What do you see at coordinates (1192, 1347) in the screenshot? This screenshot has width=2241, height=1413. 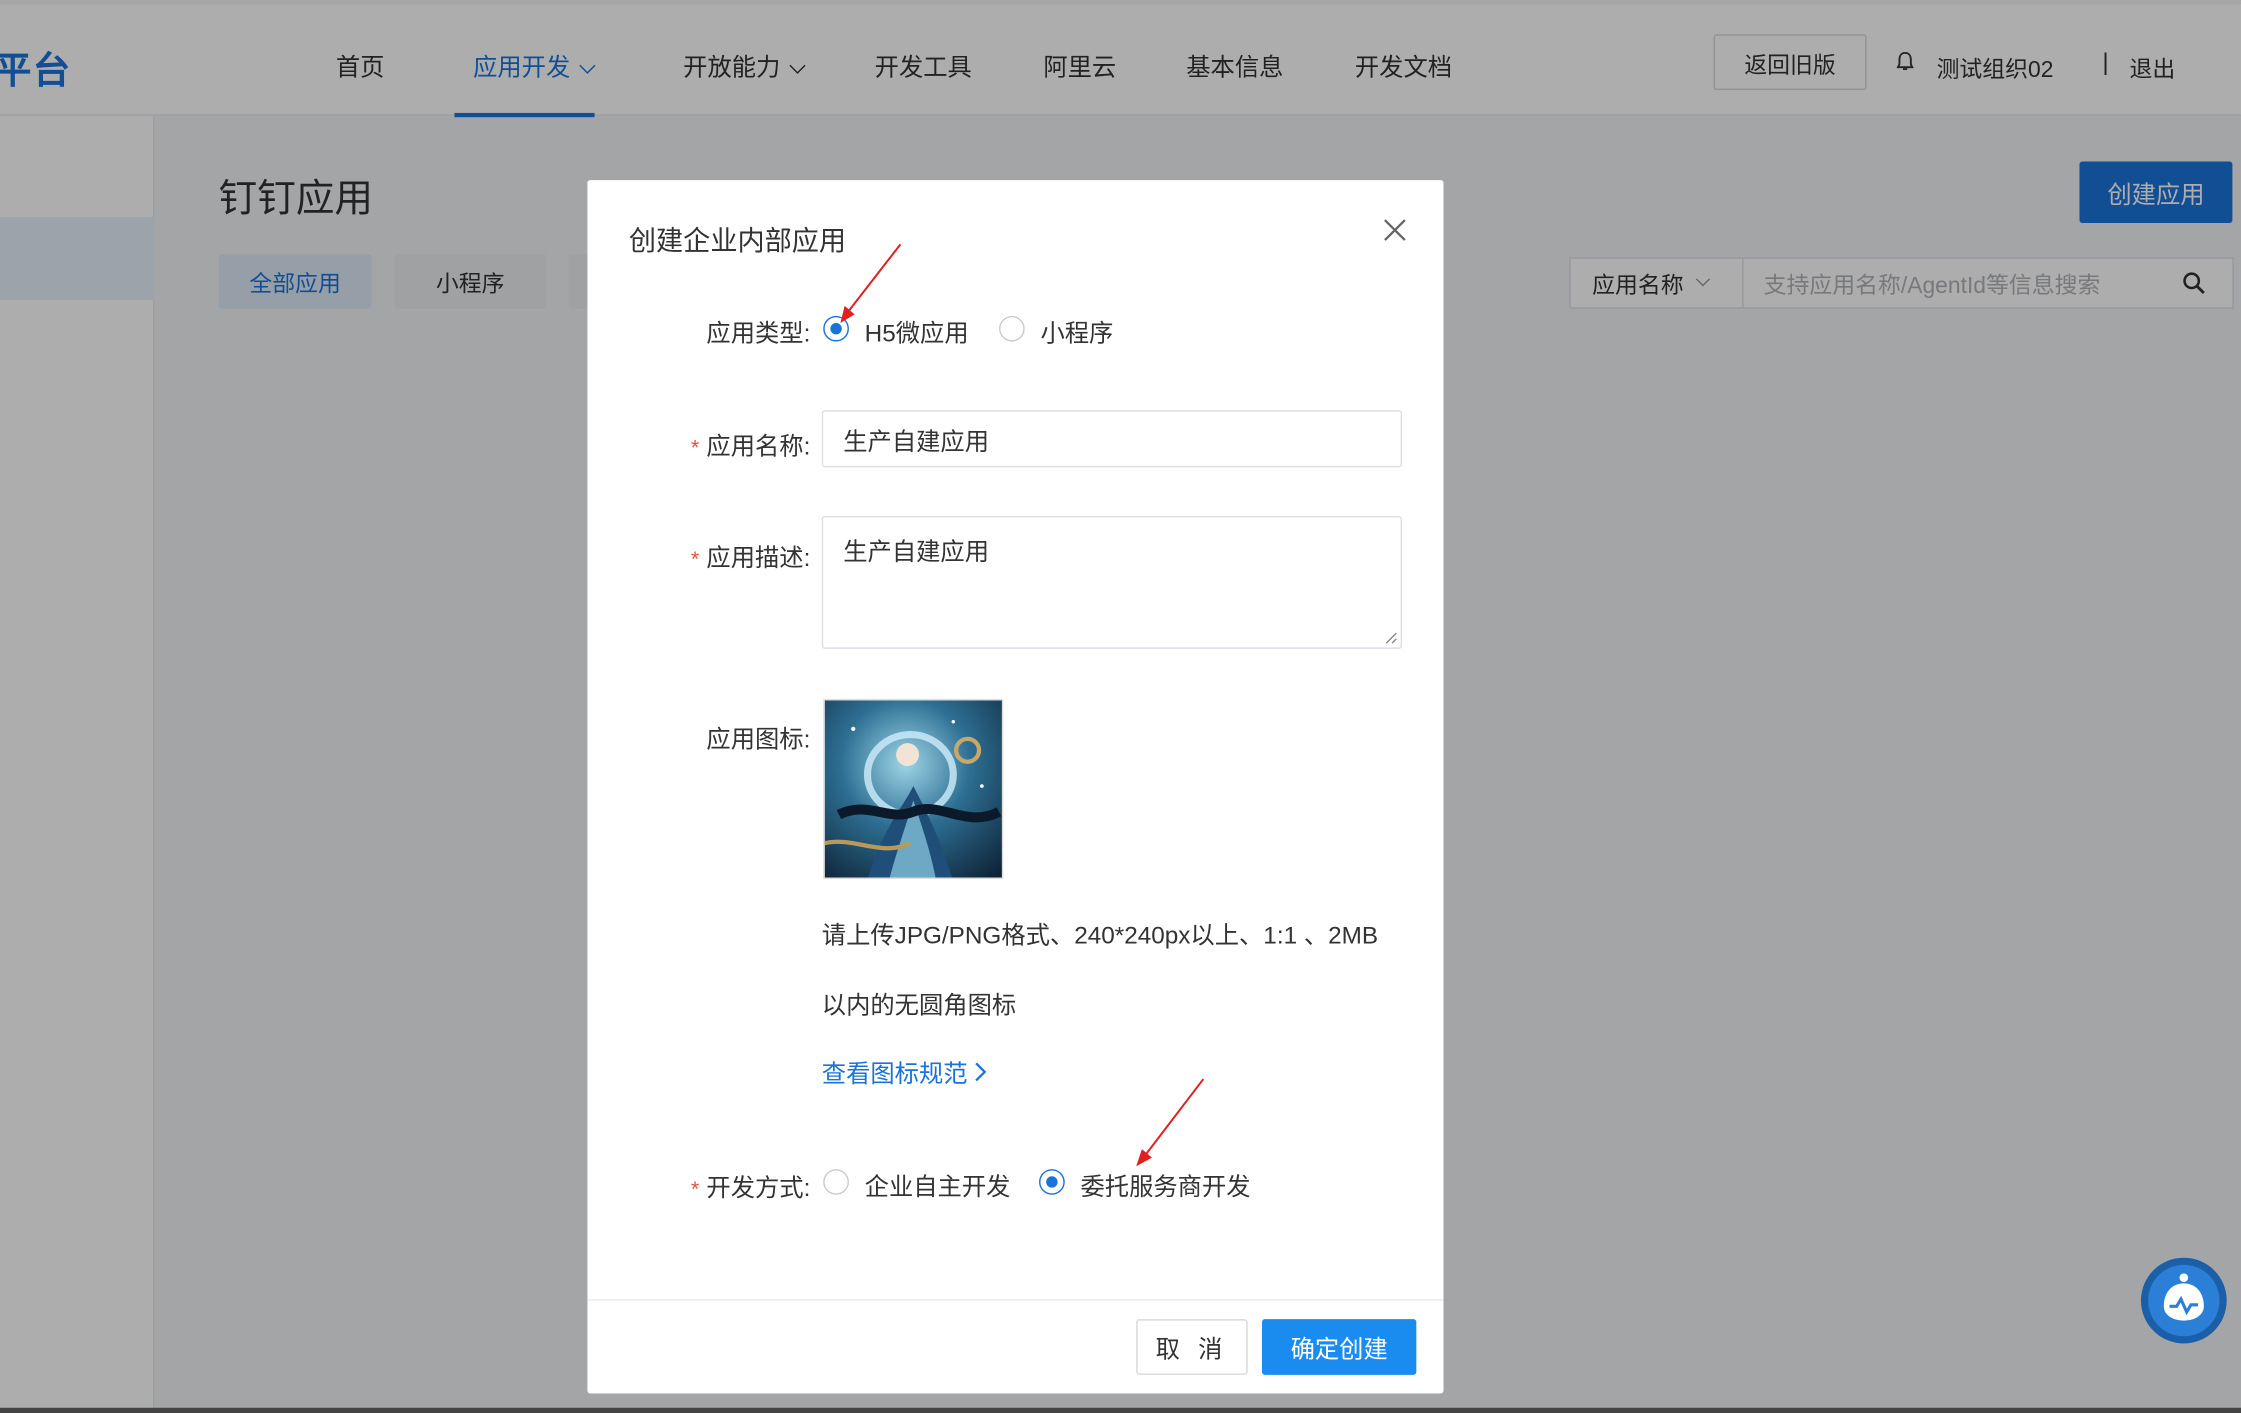 I see `cancel-button: 取 消` at bounding box center [1192, 1347].